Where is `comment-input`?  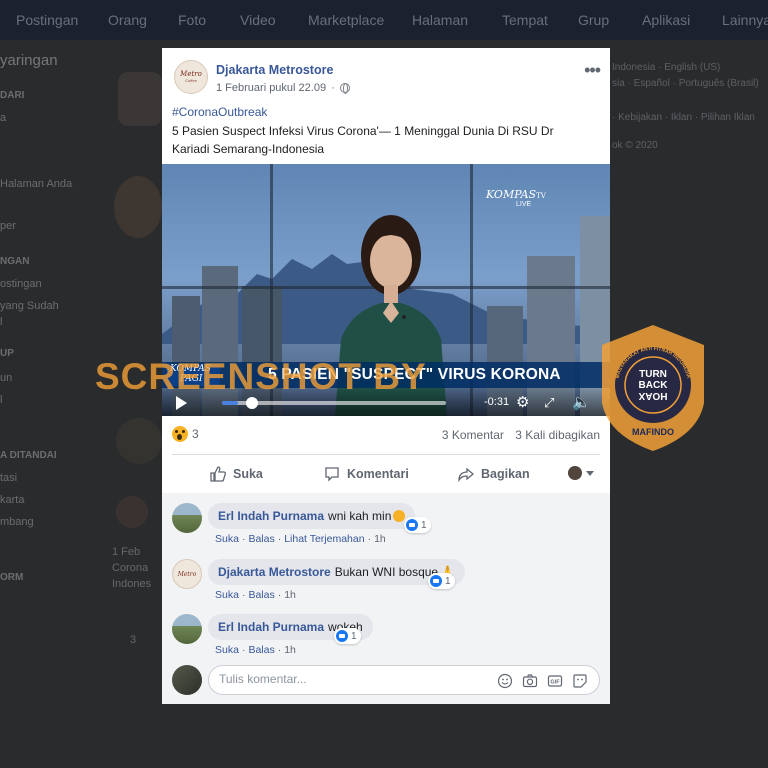
comment-input is located at coordinates (354, 679).